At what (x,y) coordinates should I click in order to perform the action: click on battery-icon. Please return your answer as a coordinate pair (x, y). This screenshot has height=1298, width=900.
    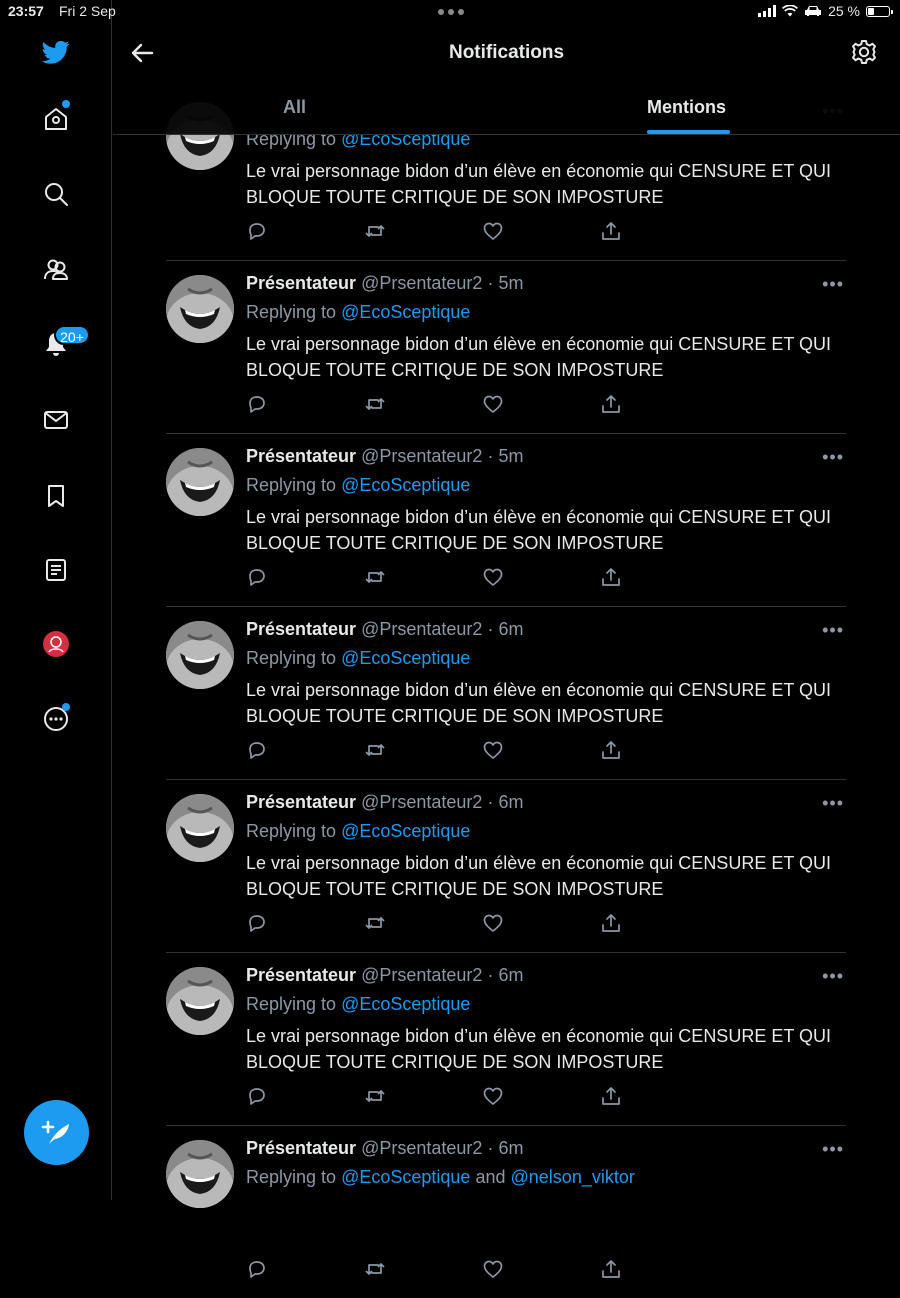
    Looking at the image, I should click on (879, 11).